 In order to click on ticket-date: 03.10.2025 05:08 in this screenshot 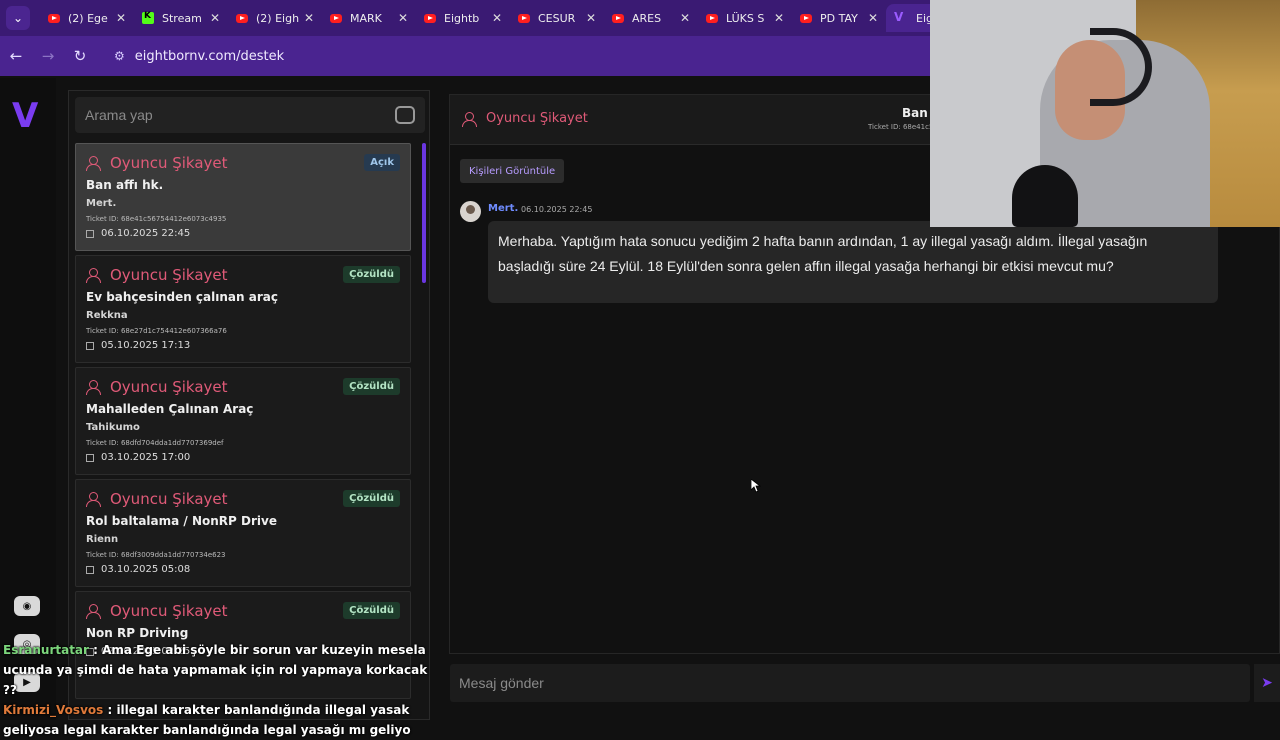, I will do `click(243, 569)`.